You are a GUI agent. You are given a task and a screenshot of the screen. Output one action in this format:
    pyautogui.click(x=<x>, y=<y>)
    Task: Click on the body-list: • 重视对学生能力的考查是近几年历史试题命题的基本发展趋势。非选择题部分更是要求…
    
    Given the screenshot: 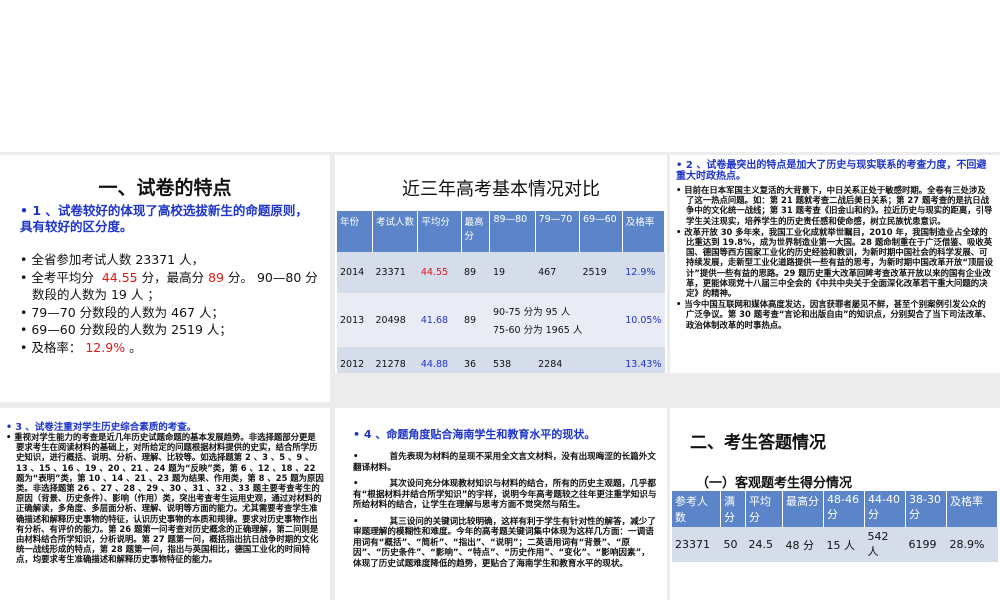 What is the action you would take?
    pyautogui.click(x=165, y=498)
    